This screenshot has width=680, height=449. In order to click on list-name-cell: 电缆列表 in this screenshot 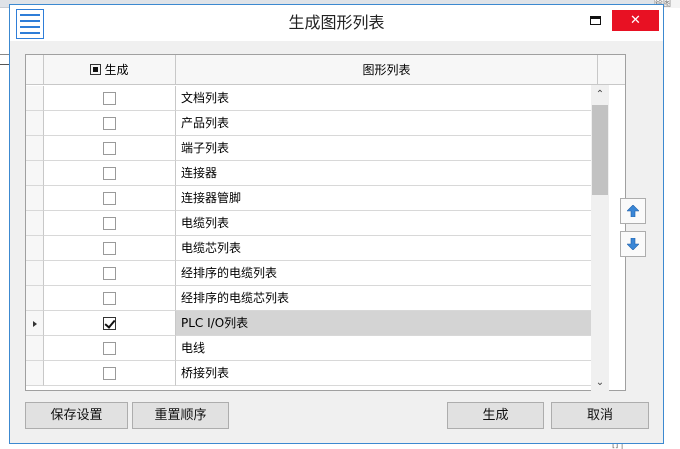, I will do `click(387, 223)`.